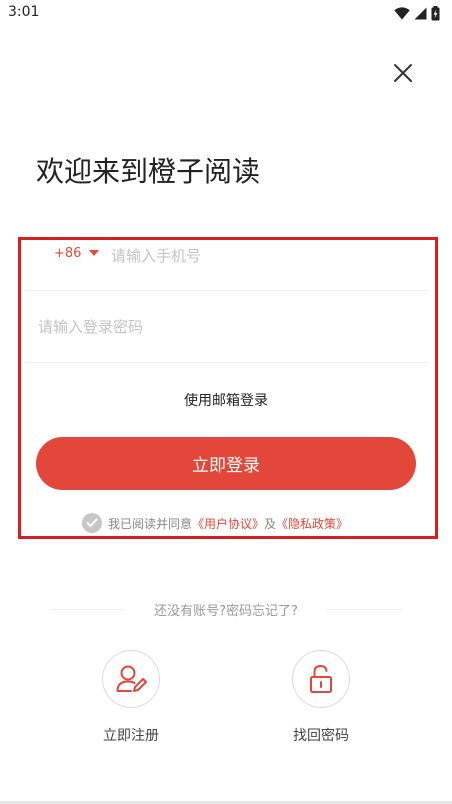 This screenshot has width=452, height=804. I want to click on wifi-icon, so click(402, 13).